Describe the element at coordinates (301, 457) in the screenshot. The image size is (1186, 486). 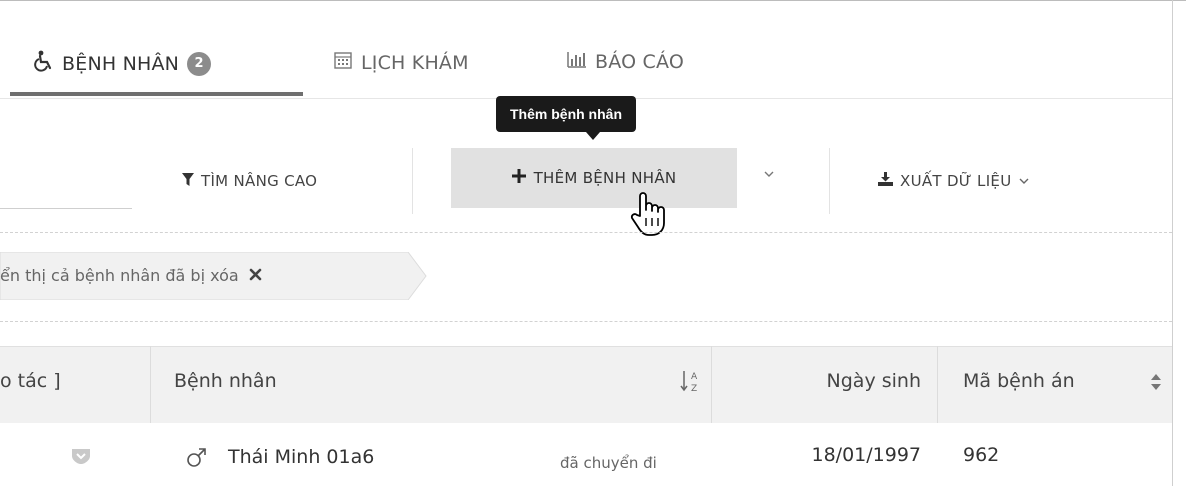
I see `patient-name: Thái Minh 01a6` at that location.